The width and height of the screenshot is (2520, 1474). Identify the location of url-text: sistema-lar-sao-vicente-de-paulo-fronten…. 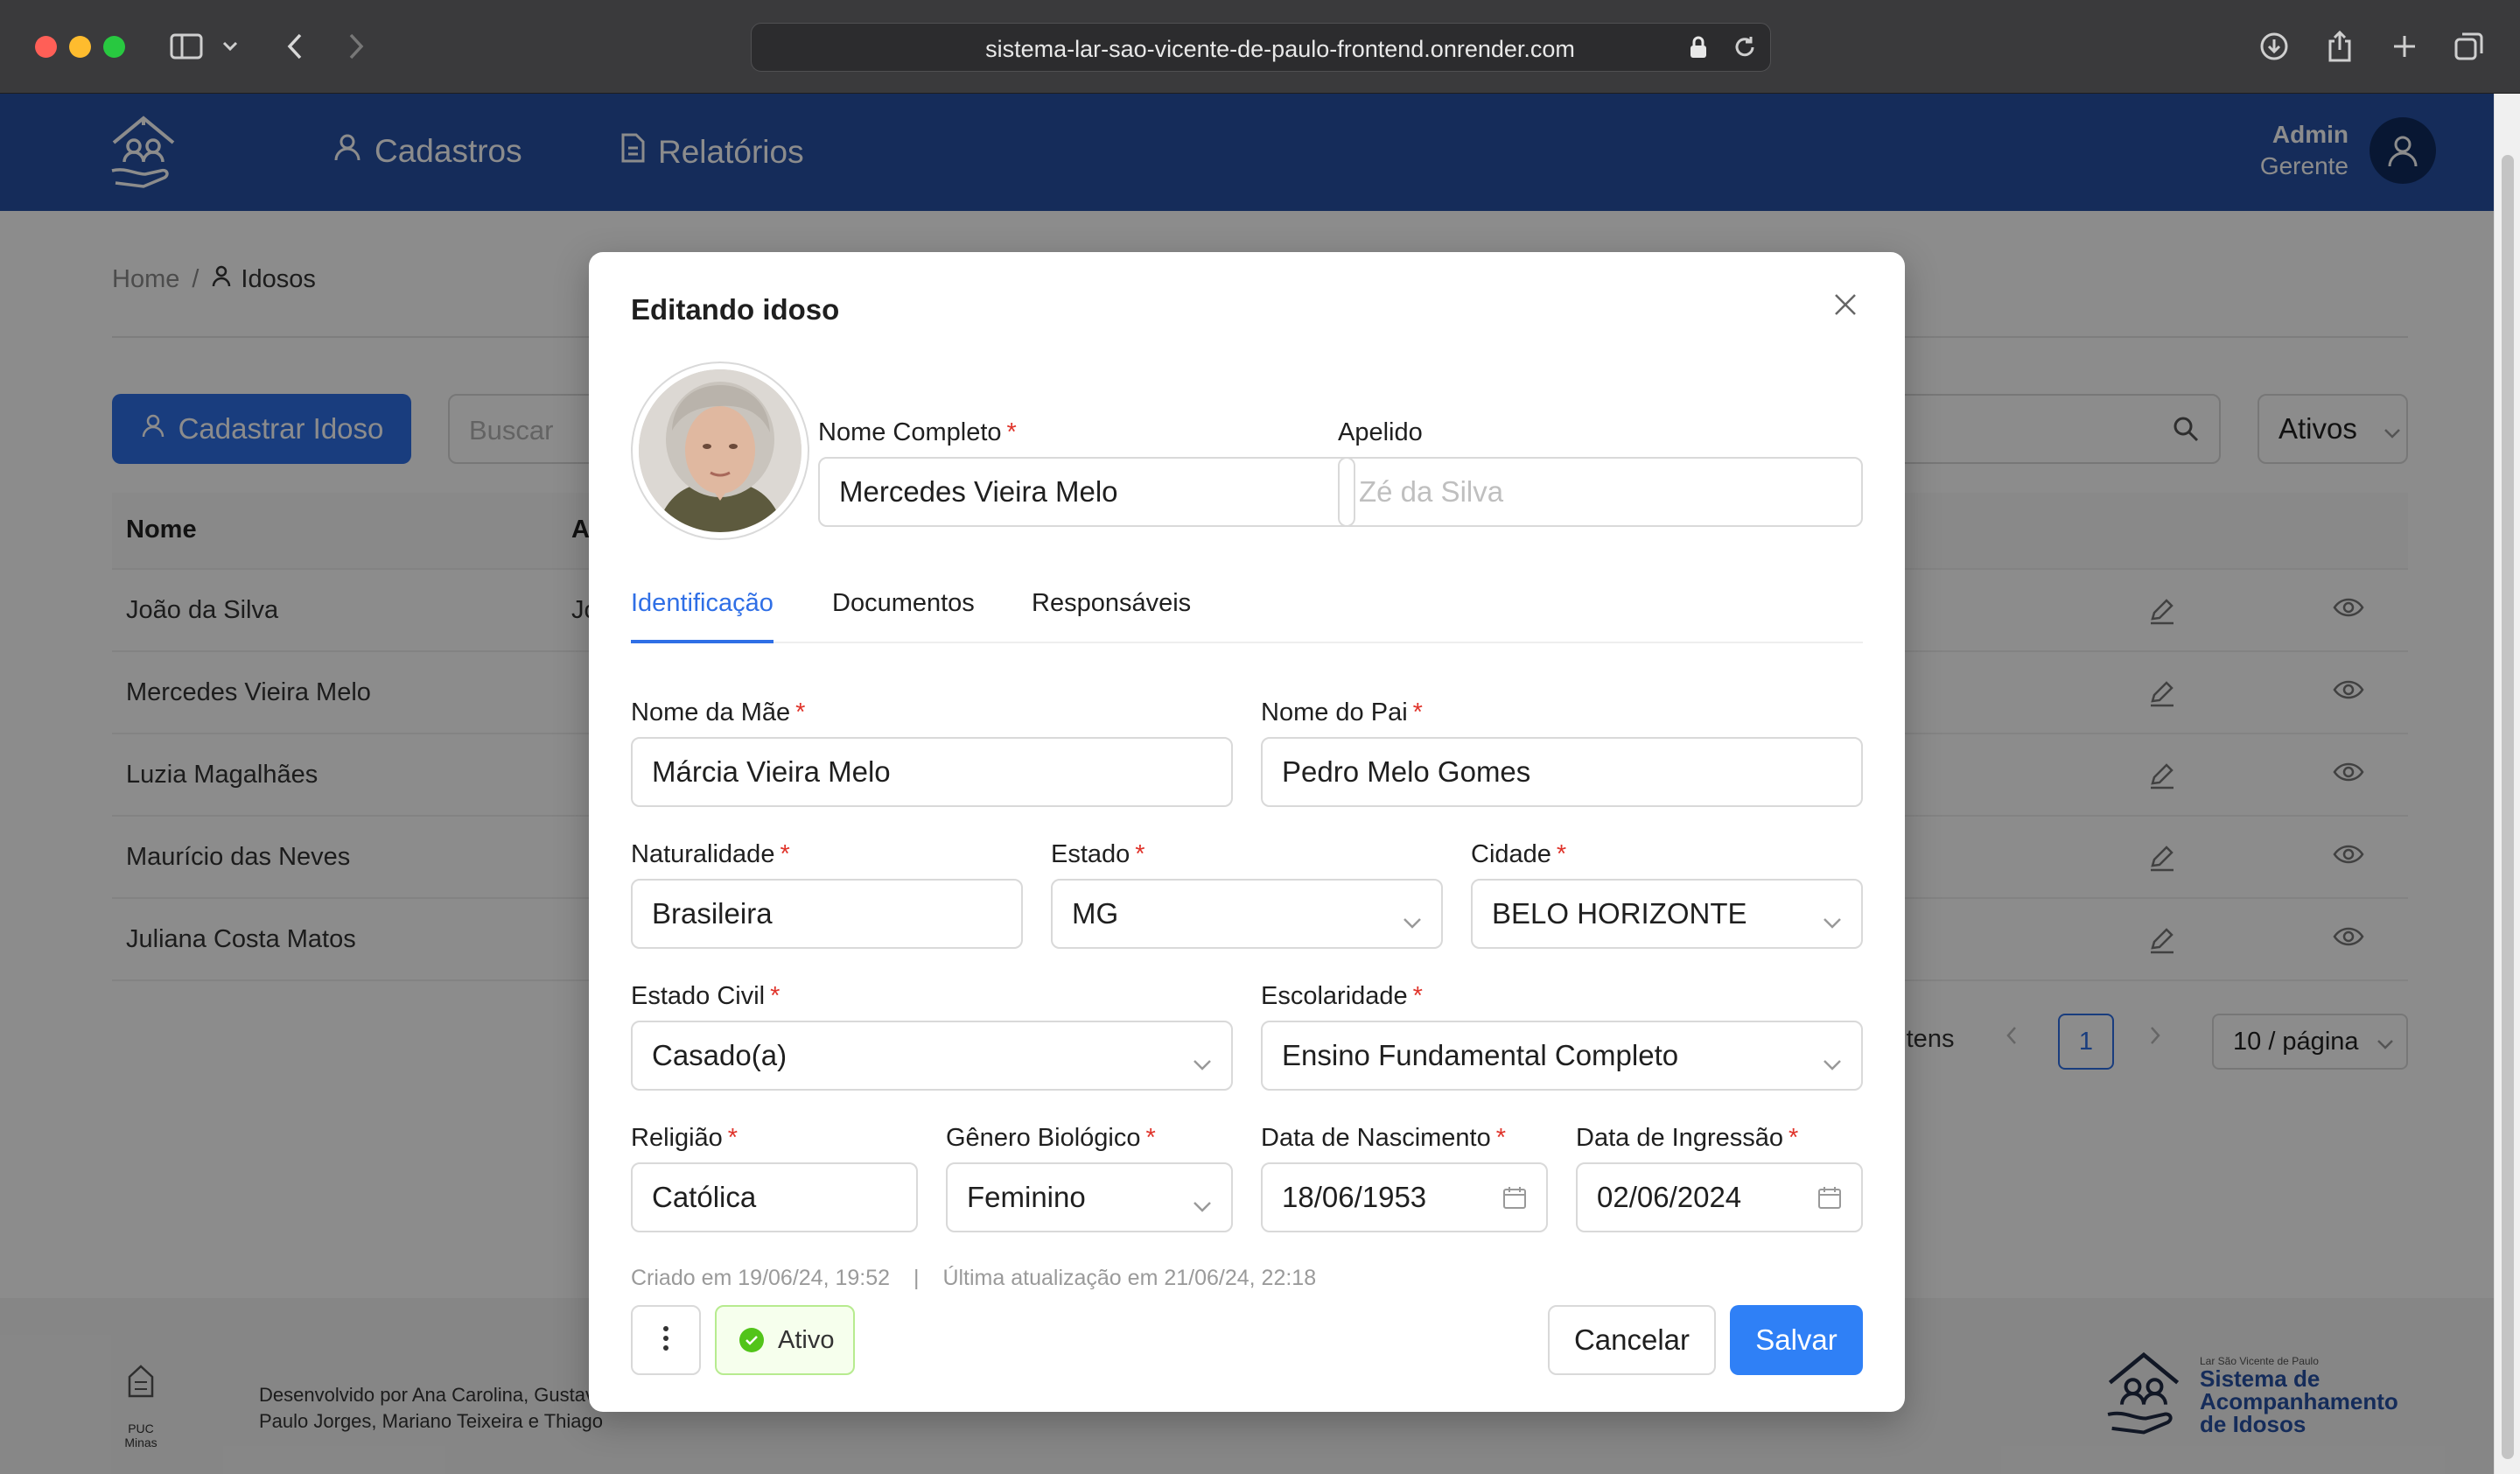
(1280, 49).